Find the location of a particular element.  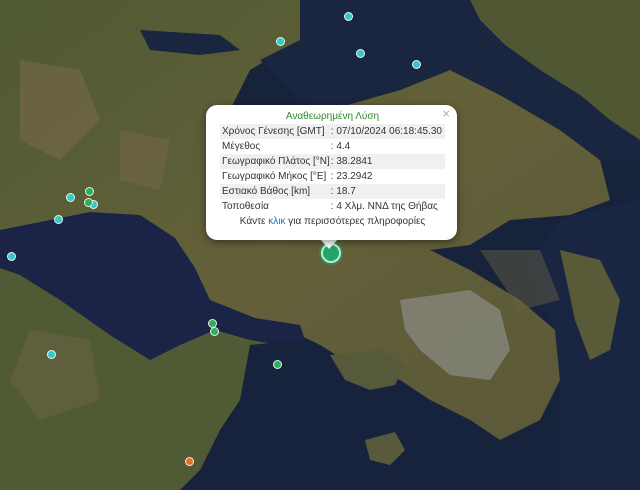

more-info-line: Κάντε κλικ για περισσότερες πληροφορίες is located at coordinates (332, 221).